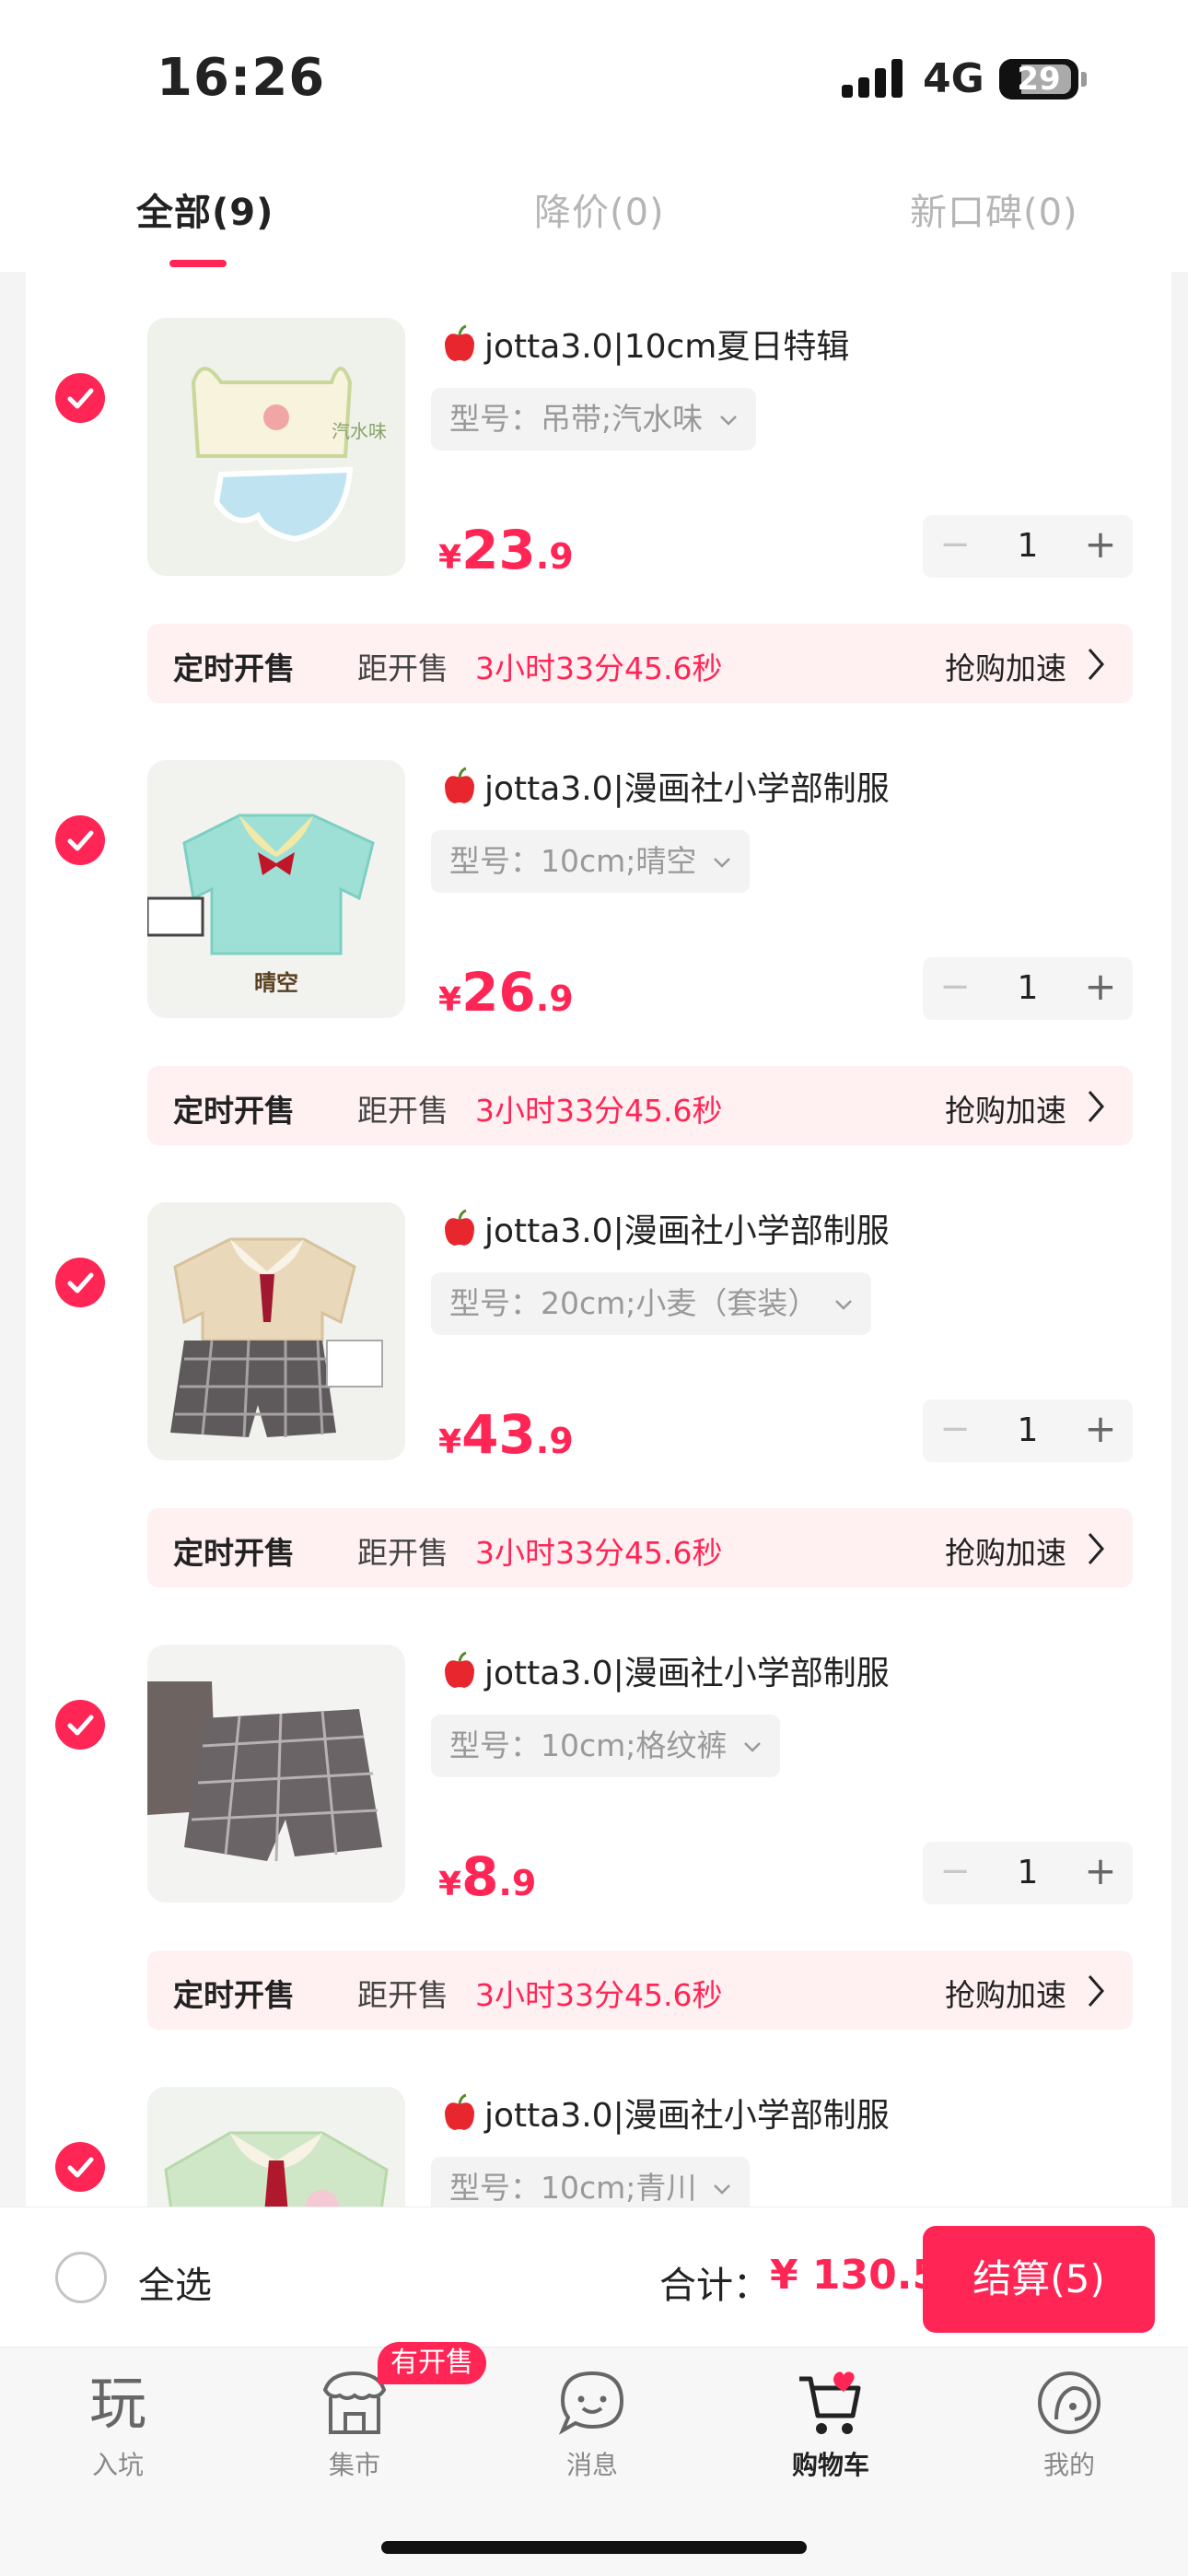 The width and height of the screenshot is (1188, 2576). I want to click on nav-label: 我的, so click(1068, 2465).